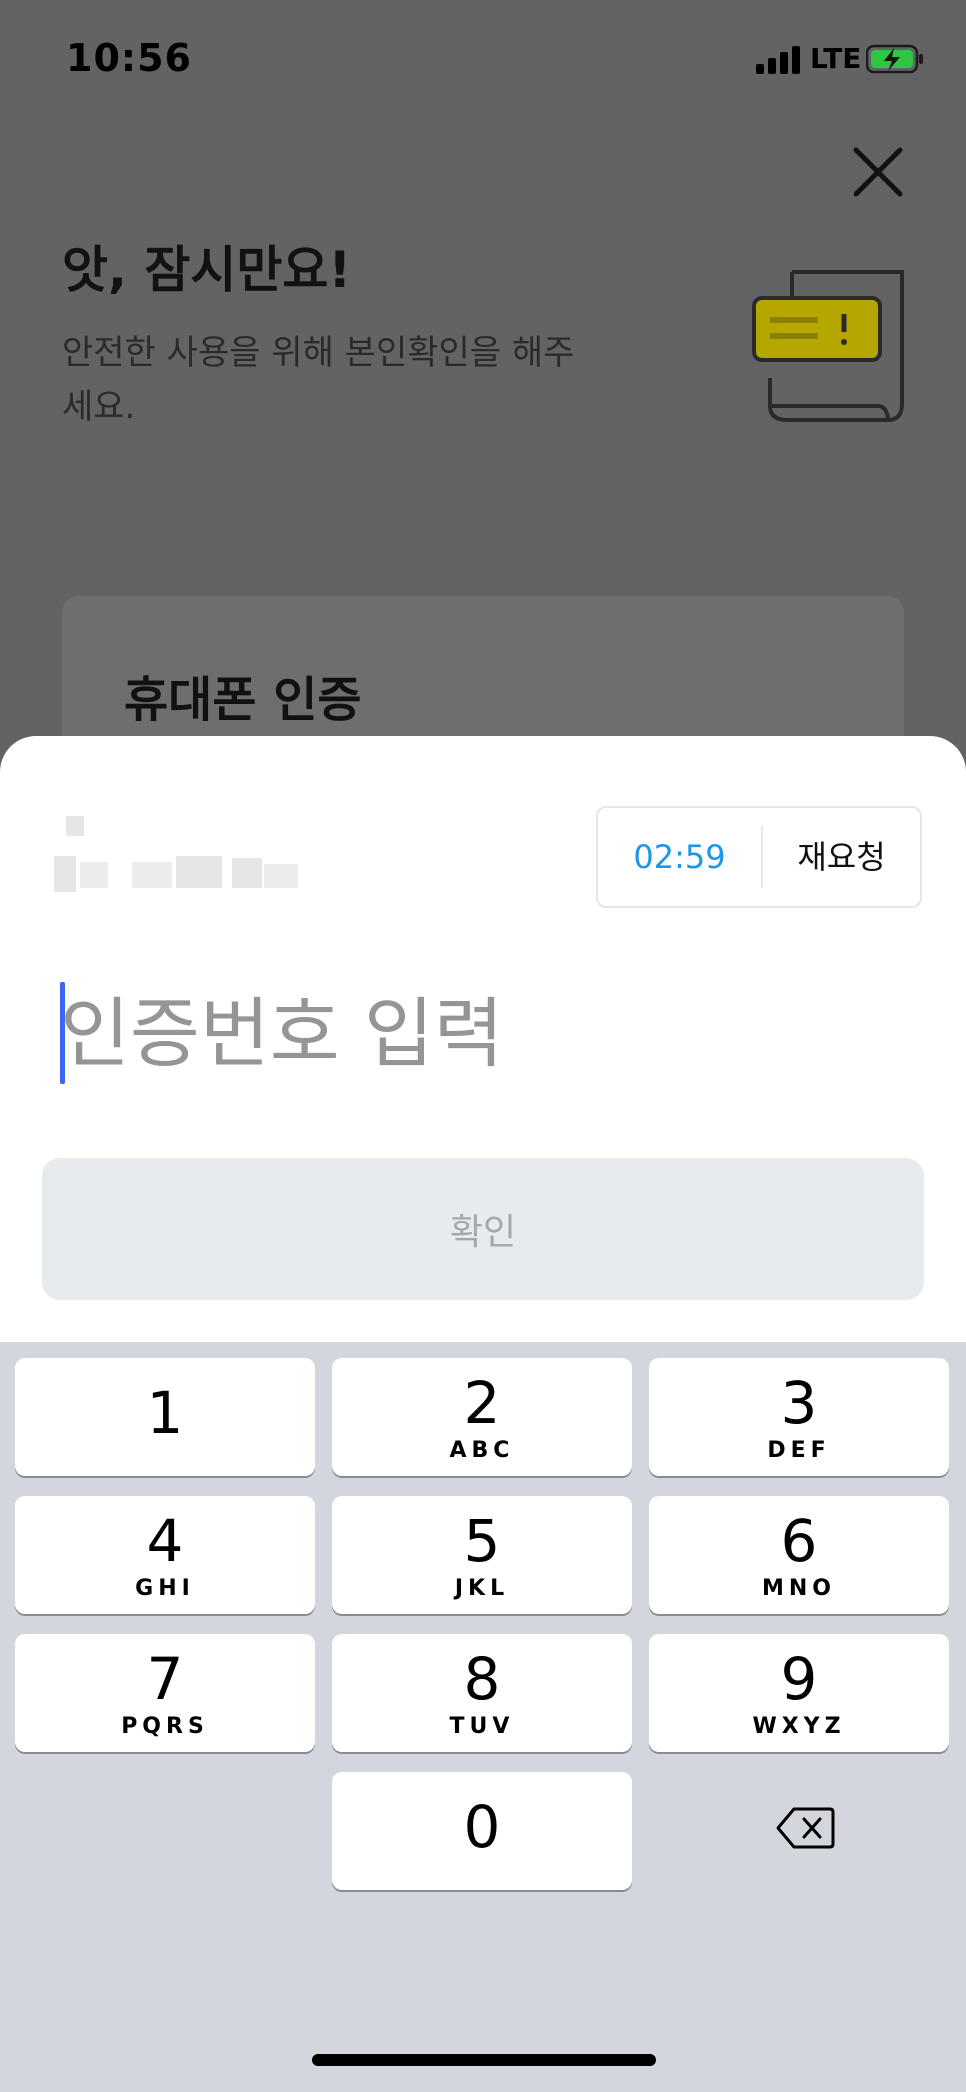  I want to click on confirm-button: 확인, so click(483, 1229).